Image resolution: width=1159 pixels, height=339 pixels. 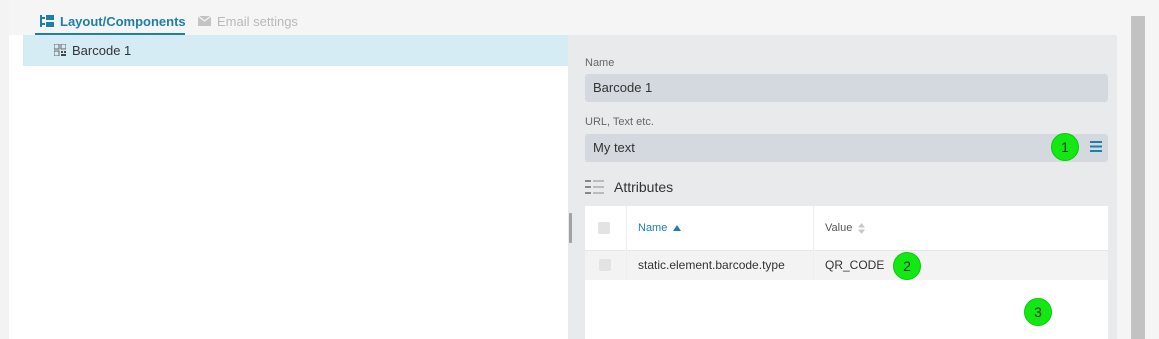 What do you see at coordinates (846, 148) in the screenshot?
I see `url-text-input: My text` at bounding box center [846, 148].